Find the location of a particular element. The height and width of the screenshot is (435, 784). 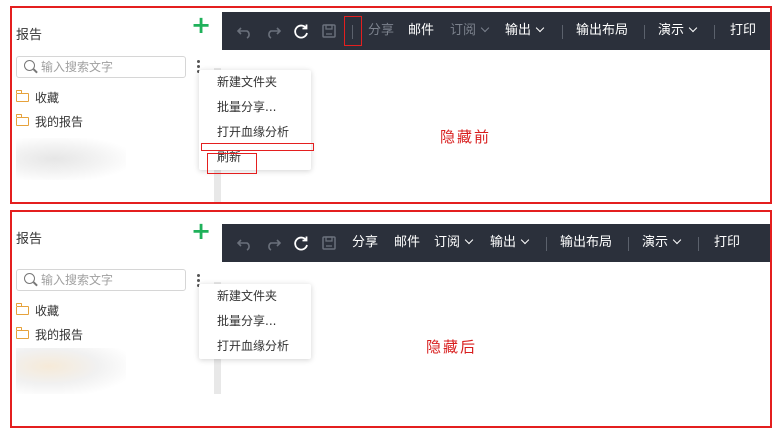

context-menu: 新建文件夹 批量分享... 打开血缘分析 is located at coordinates (255, 321).